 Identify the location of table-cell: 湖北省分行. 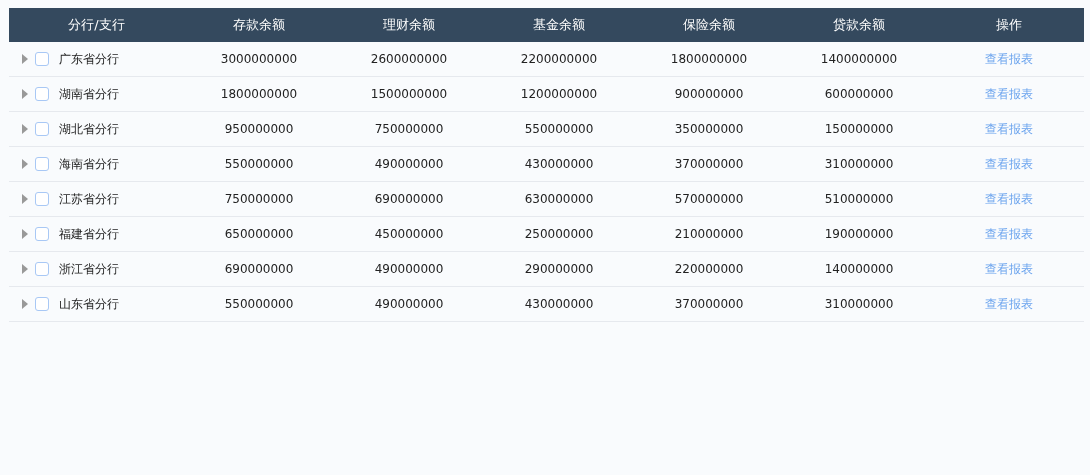
(89, 129).